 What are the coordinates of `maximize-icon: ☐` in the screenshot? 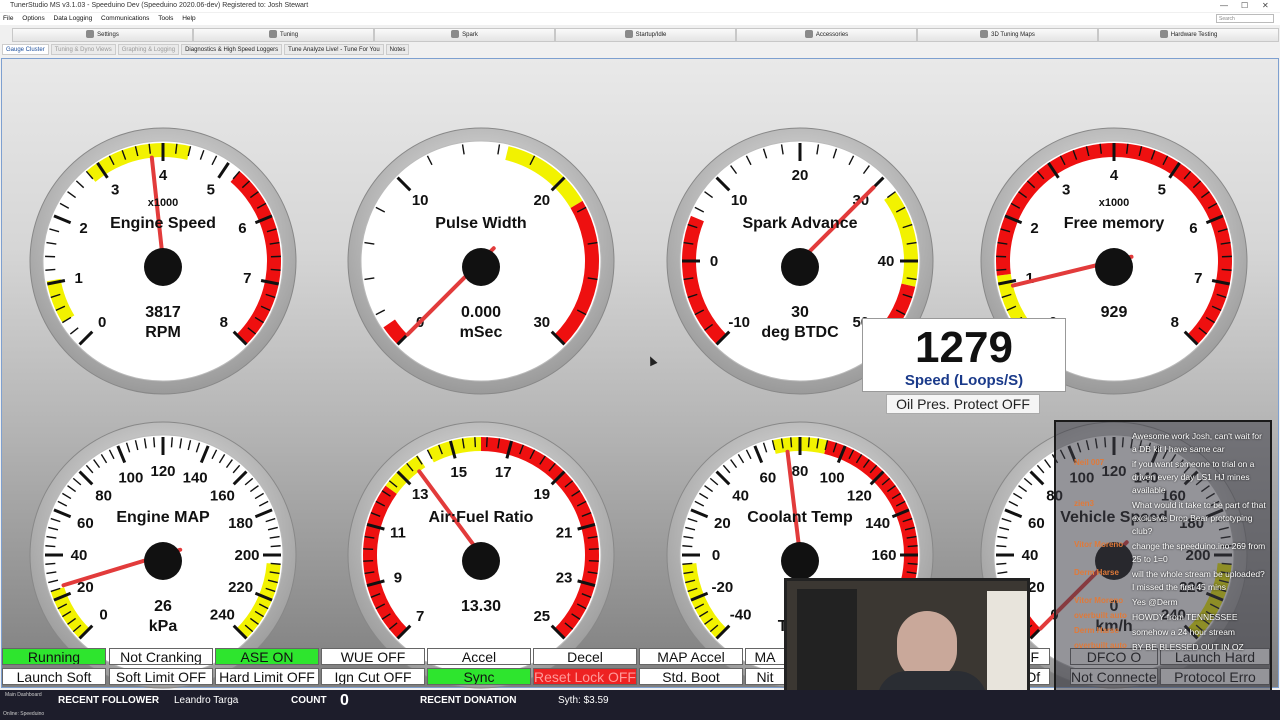 It's located at (1244, 6).